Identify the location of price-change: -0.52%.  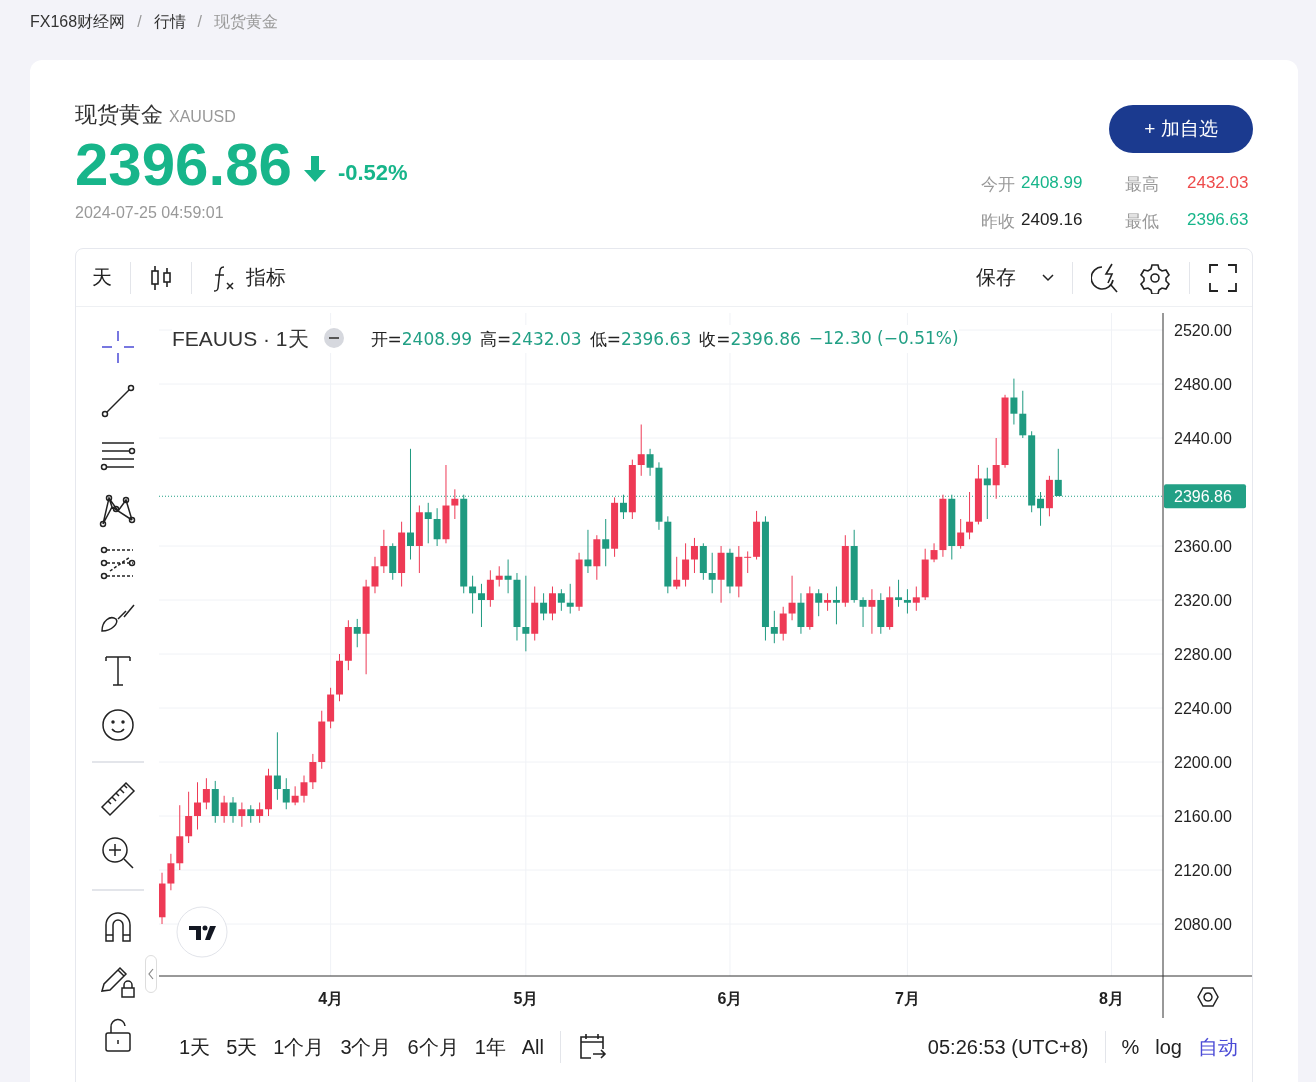
(372, 173).